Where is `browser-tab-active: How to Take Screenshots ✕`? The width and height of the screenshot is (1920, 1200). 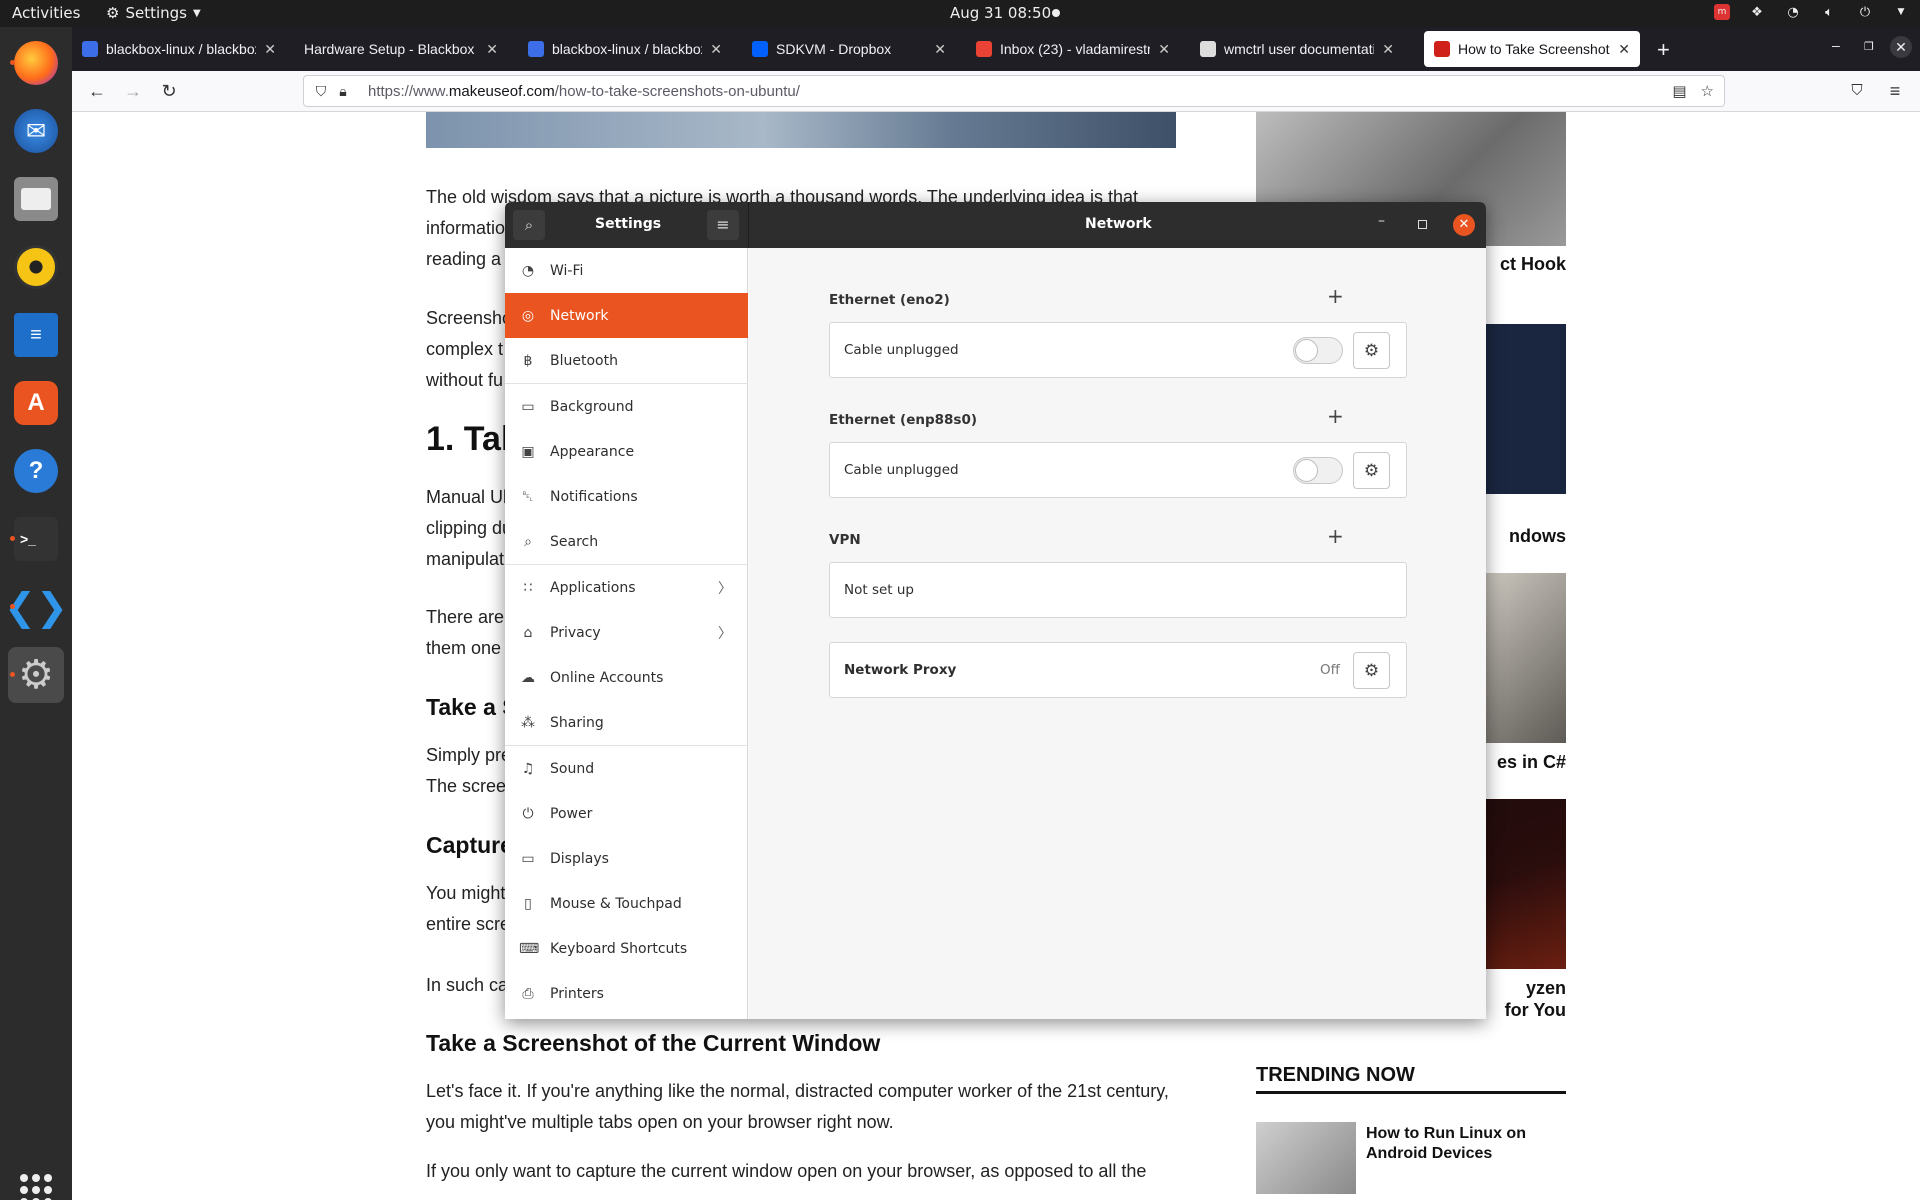
browser-tab-active: How to Take Screenshots ✕ is located at coordinates (1532, 49).